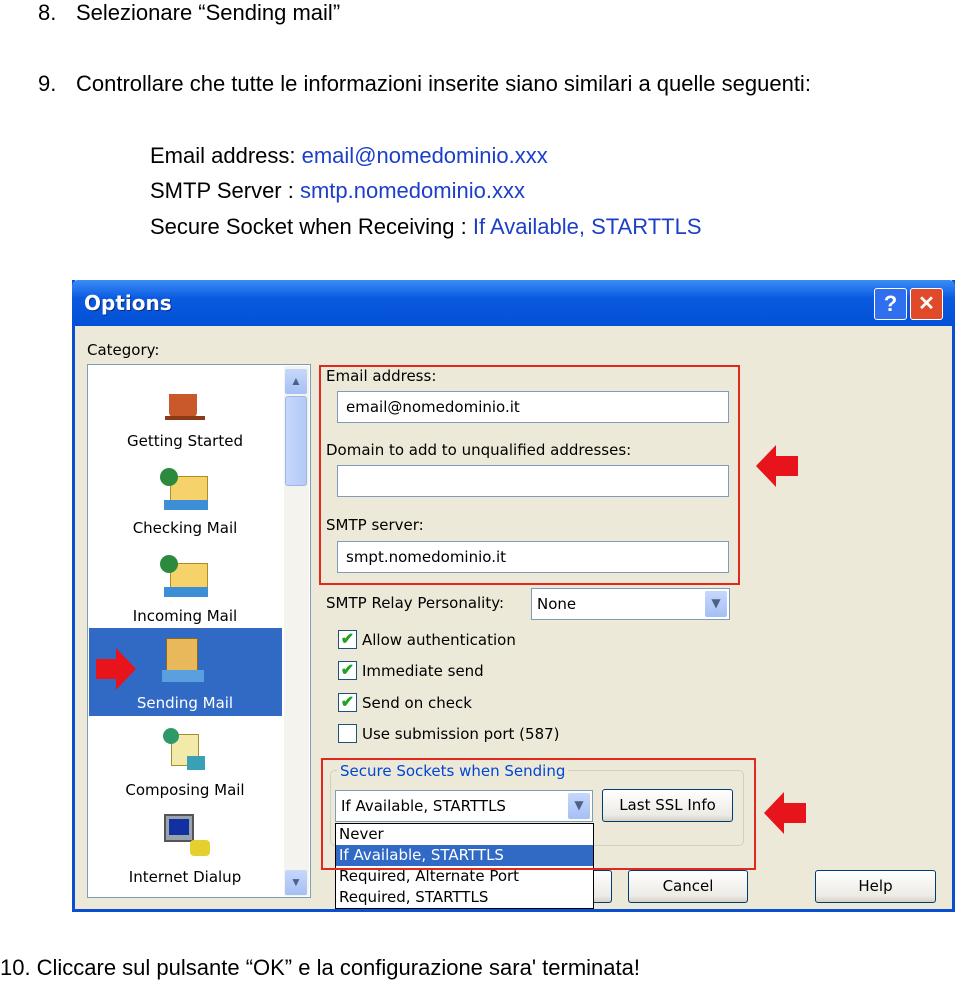 The width and height of the screenshot is (960, 984). What do you see at coordinates (185, 790) in the screenshot?
I see `category-item-composing-mail: Composing Mail` at bounding box center [185, 790].